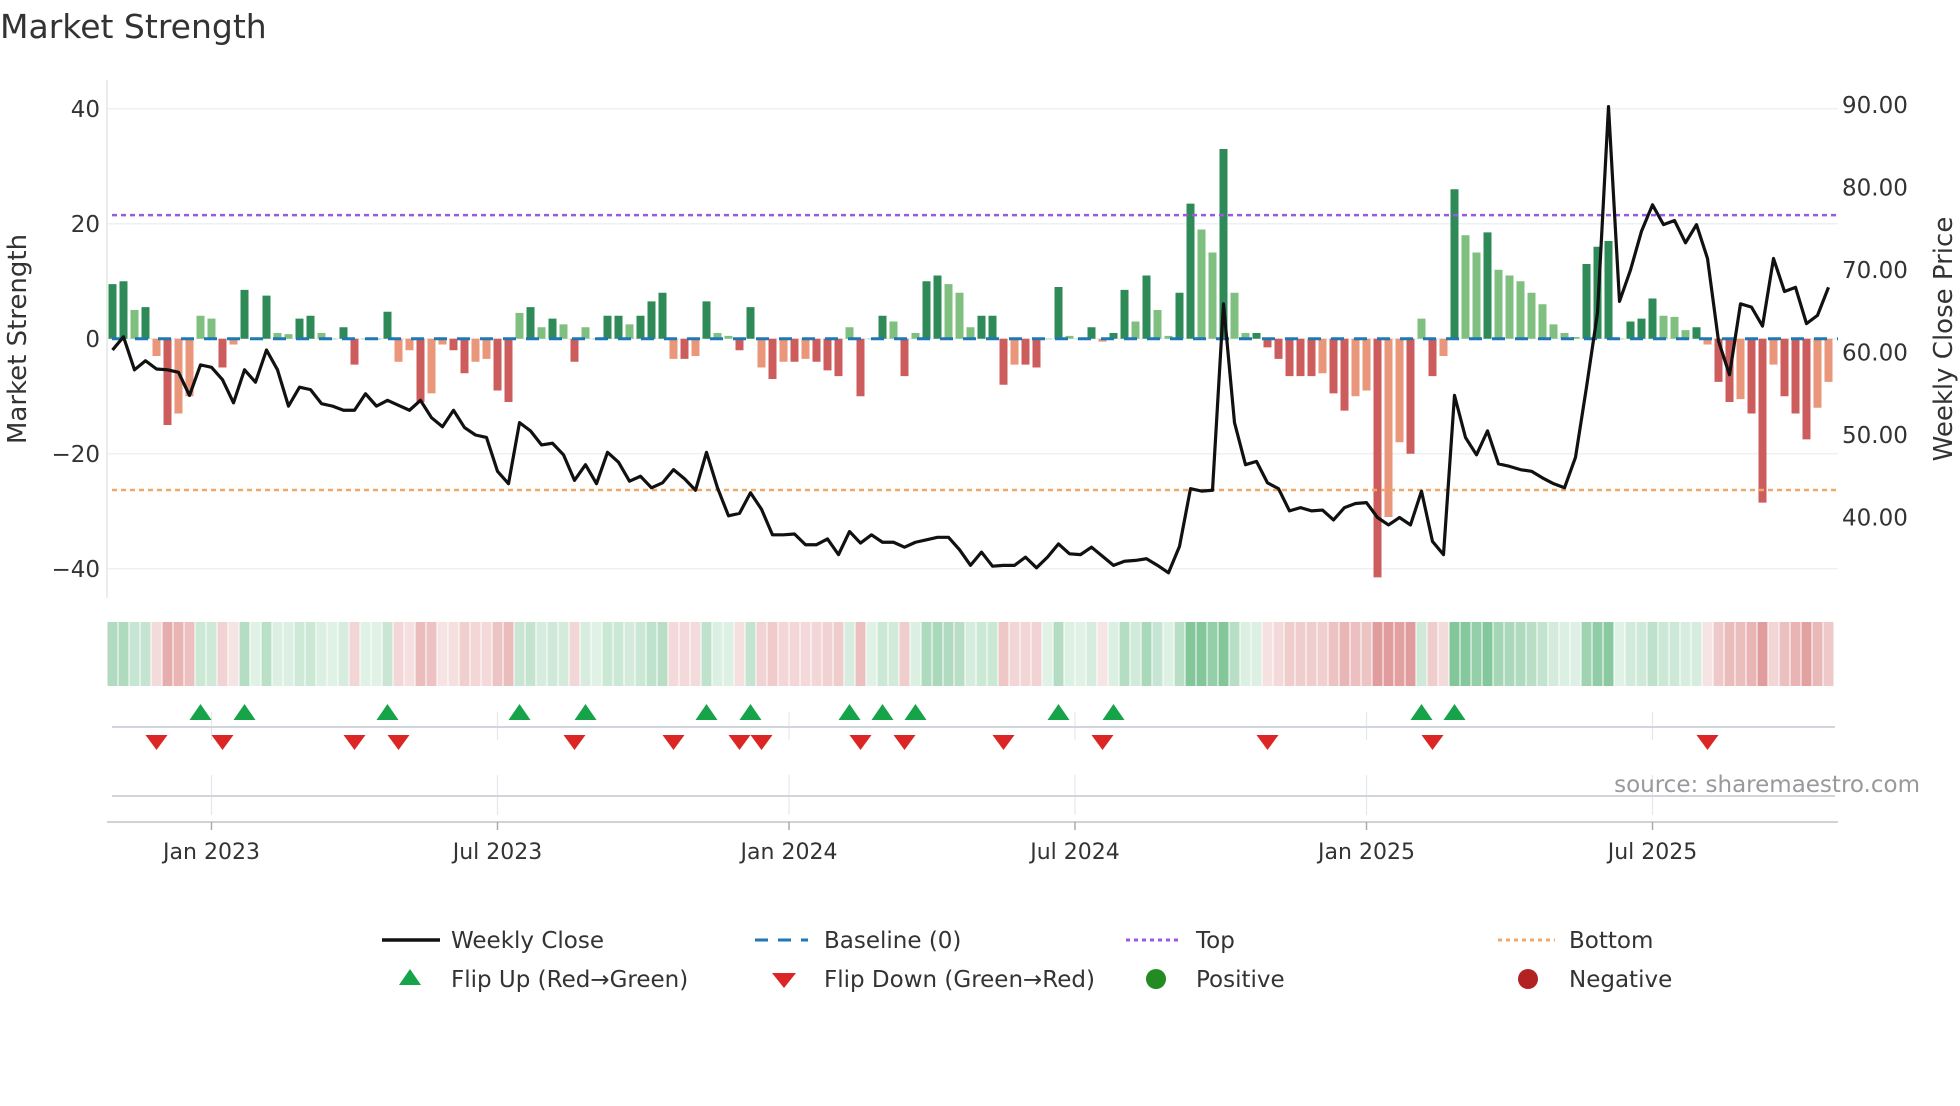 This screenshot has width=1960, height=1106. What do you see at coordinates (1875, 106) in the screenshot?
I see `y2-tick-label: 90.00` at bounding box center [1875, 106].